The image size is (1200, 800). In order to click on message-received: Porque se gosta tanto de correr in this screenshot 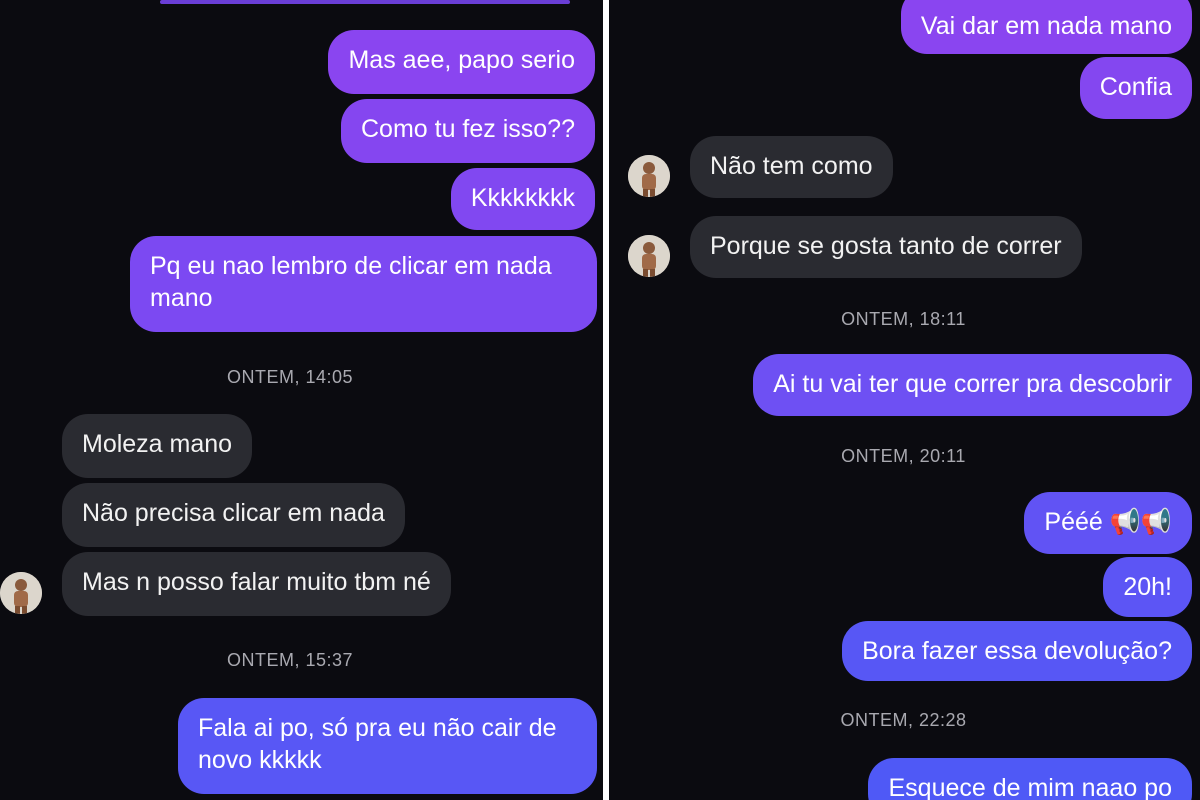, I will do `click(886, 247)`.